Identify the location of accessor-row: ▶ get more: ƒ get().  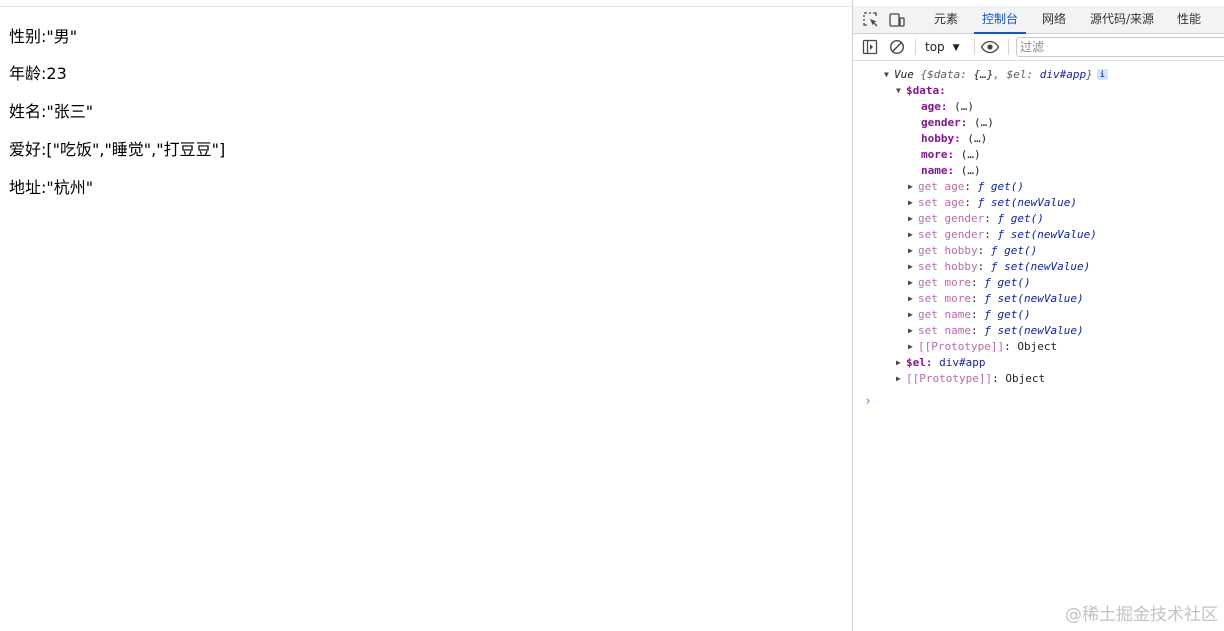
(969, 283).